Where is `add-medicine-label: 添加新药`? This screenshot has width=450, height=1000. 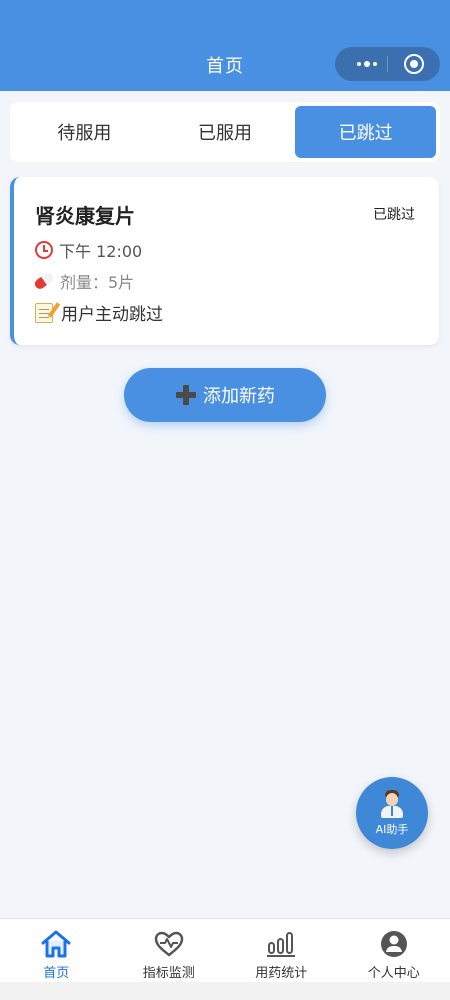
add-medicine-label: 添加新药 is located at coordinates (239, 396).